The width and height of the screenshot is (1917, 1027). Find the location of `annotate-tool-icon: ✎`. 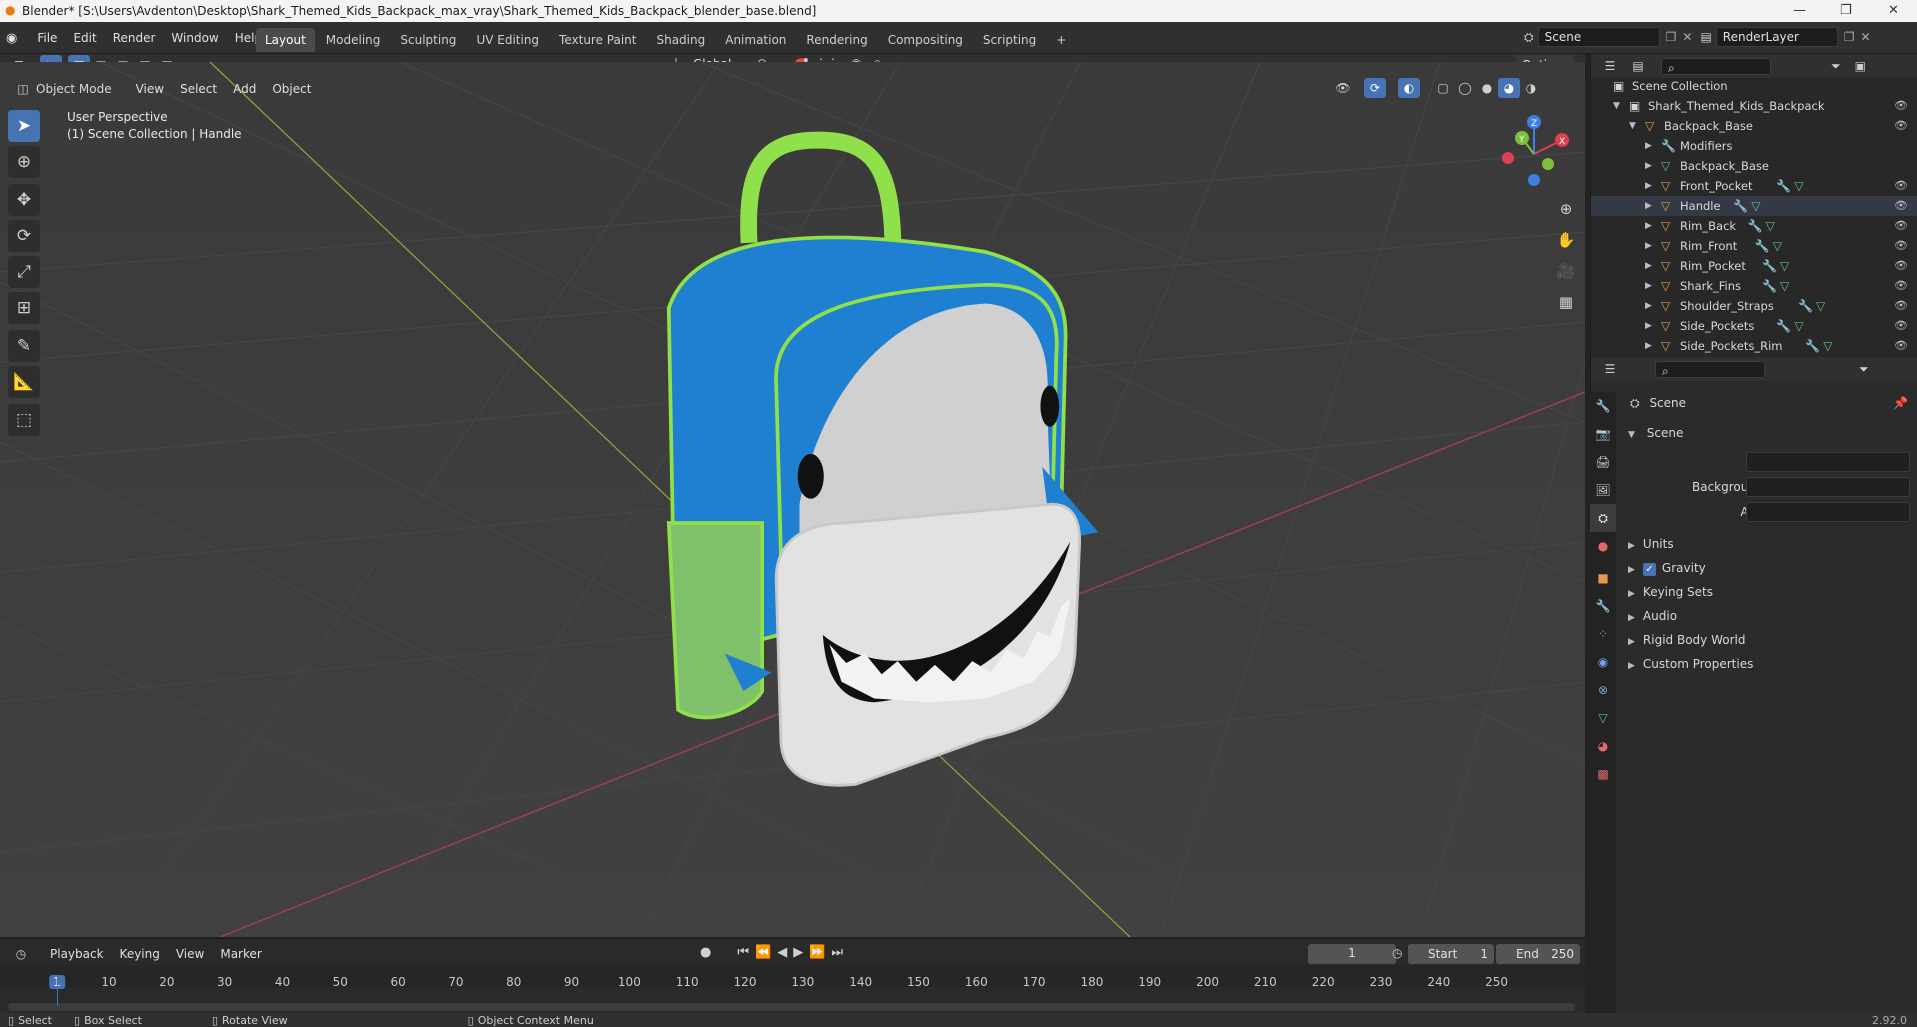

annotate-tool-icon: ✎ is located at coordinates (24, 346).